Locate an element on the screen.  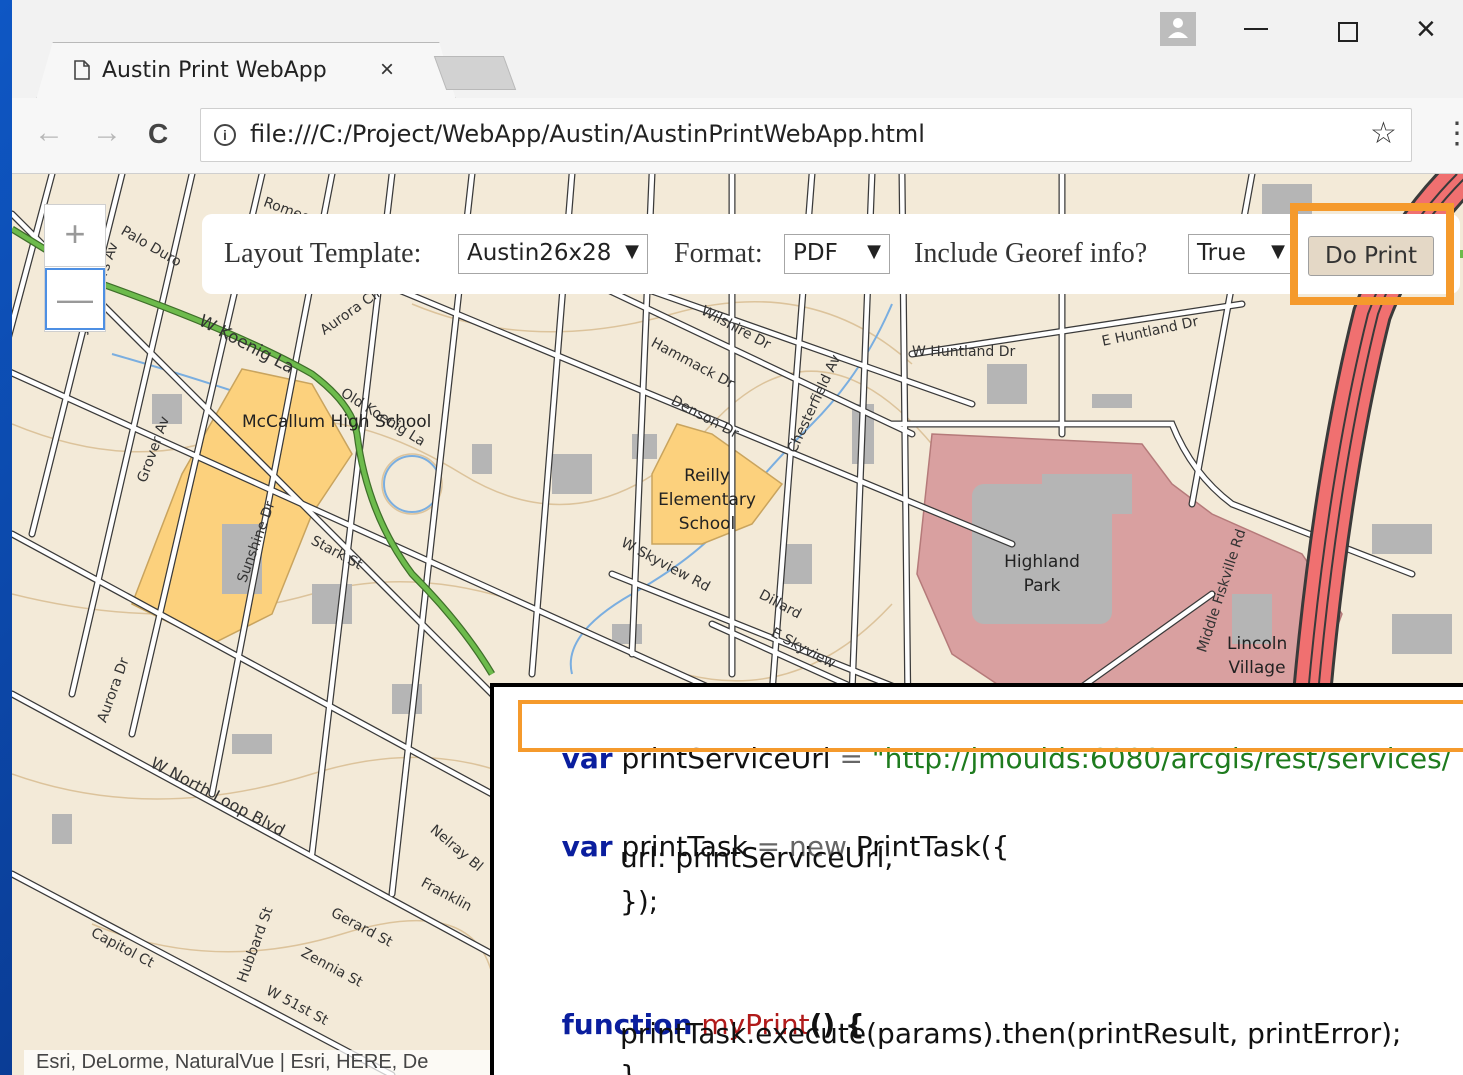
map-label-school: Reilly Elementary School is located at coordinates (707, 500).